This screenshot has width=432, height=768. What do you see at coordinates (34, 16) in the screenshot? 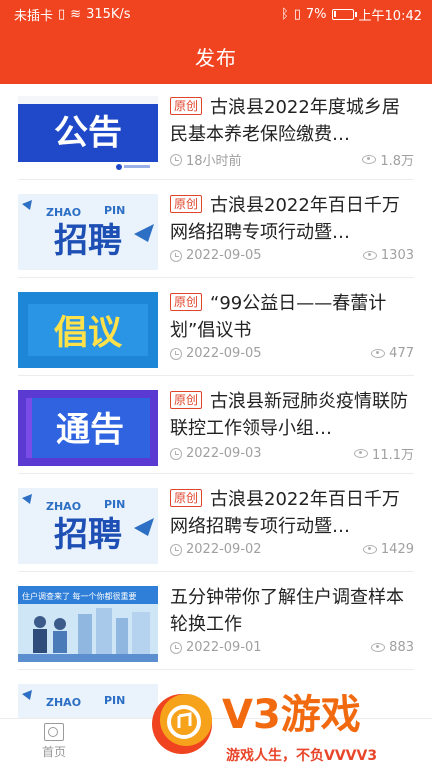
I see `carrier-label: 未插卡` at bounding box center [34, 16].